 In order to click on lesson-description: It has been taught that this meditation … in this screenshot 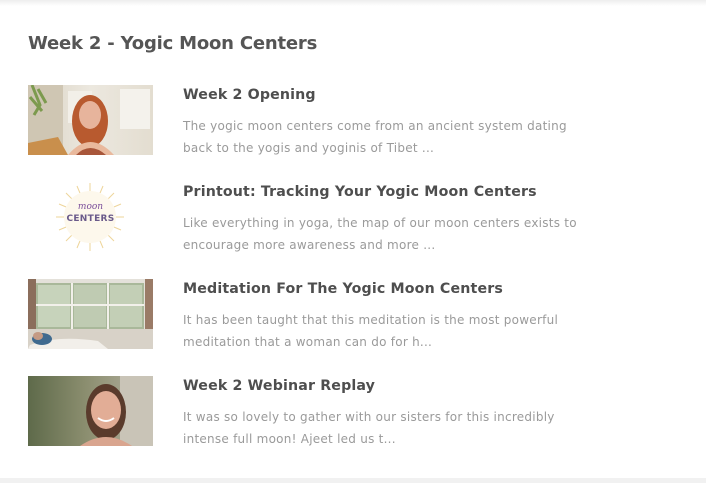, I will do `click(371, 331)`.